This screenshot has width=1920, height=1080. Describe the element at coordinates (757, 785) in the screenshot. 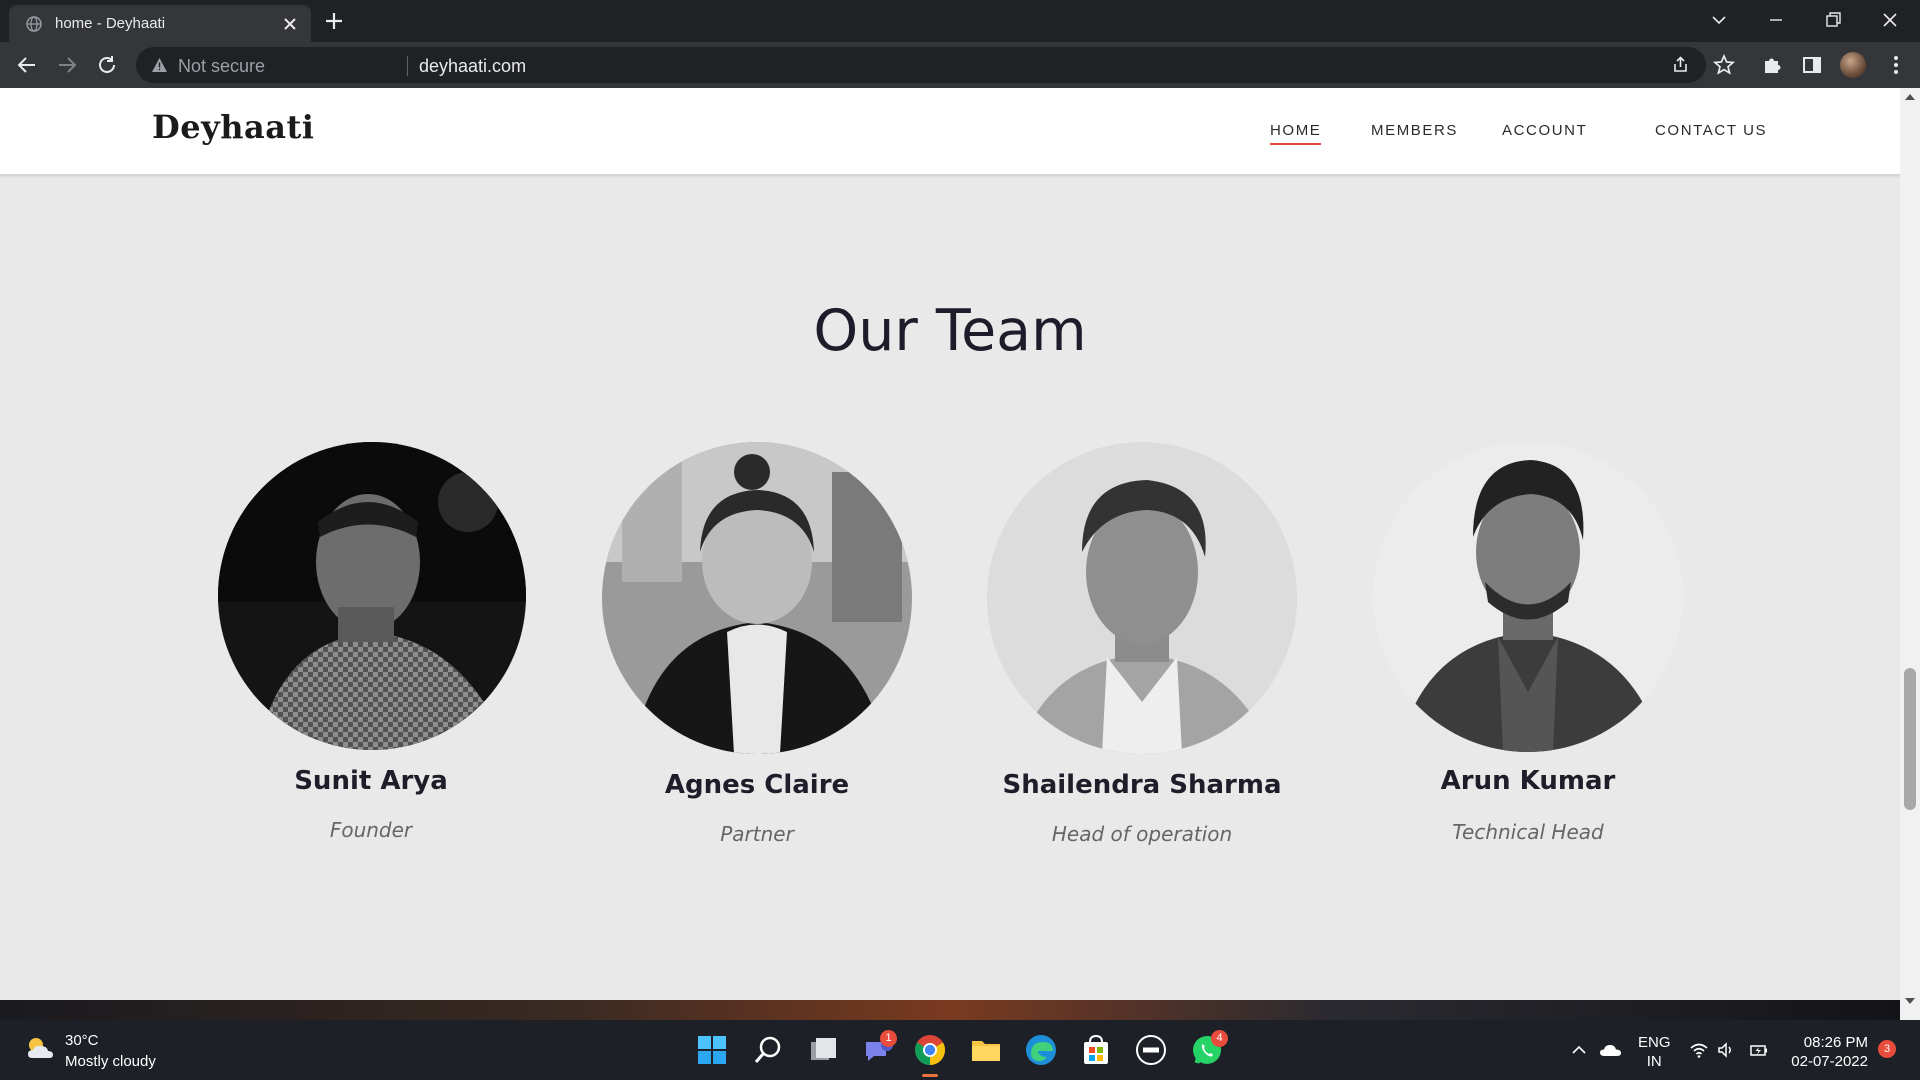

I see `member-name: Agnes Claire` at that location.